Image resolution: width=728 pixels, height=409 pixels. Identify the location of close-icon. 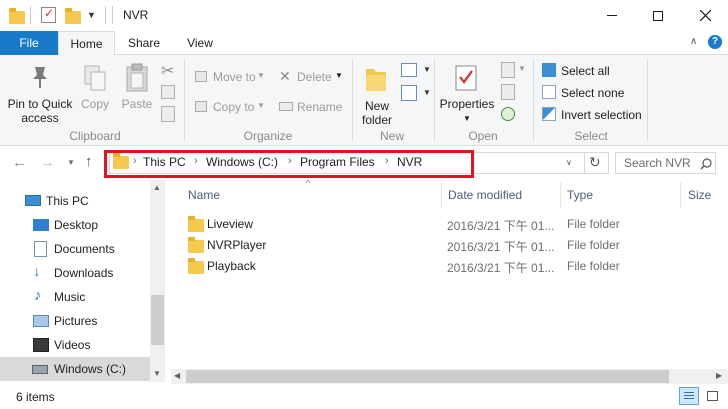
(705, 15).